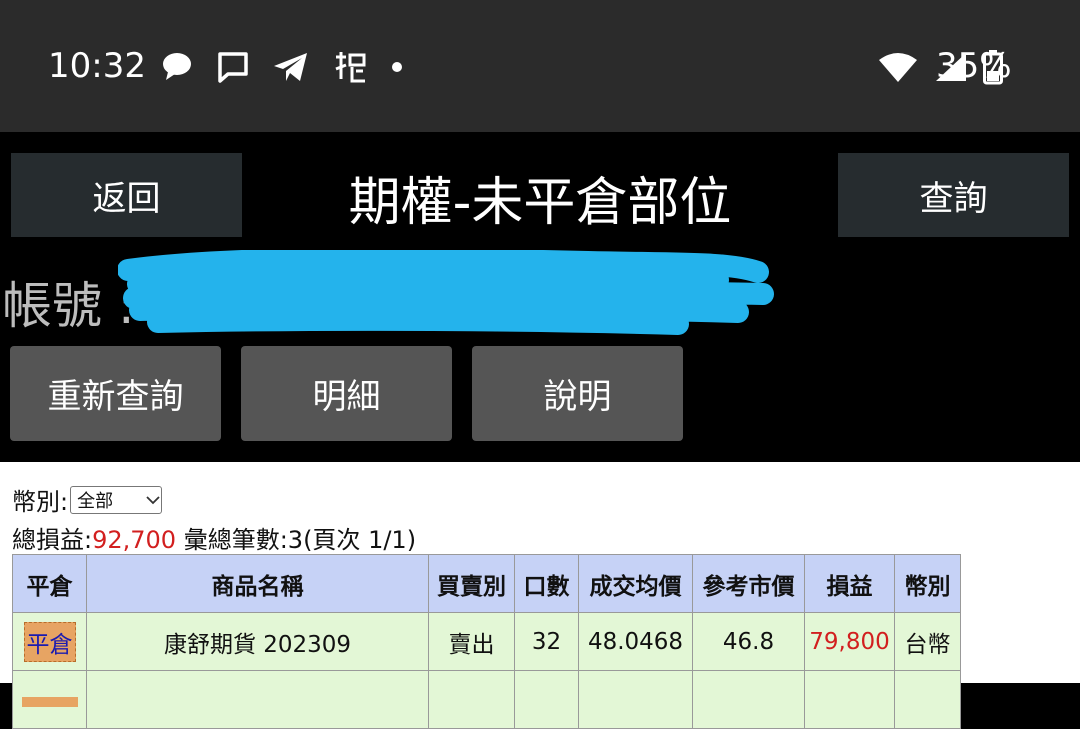 This screenshot has height=729, width=1080. Describe the element at coordinates (748, 583) in the screenshot. I see `header-ref-price: 參考市價` at that location.